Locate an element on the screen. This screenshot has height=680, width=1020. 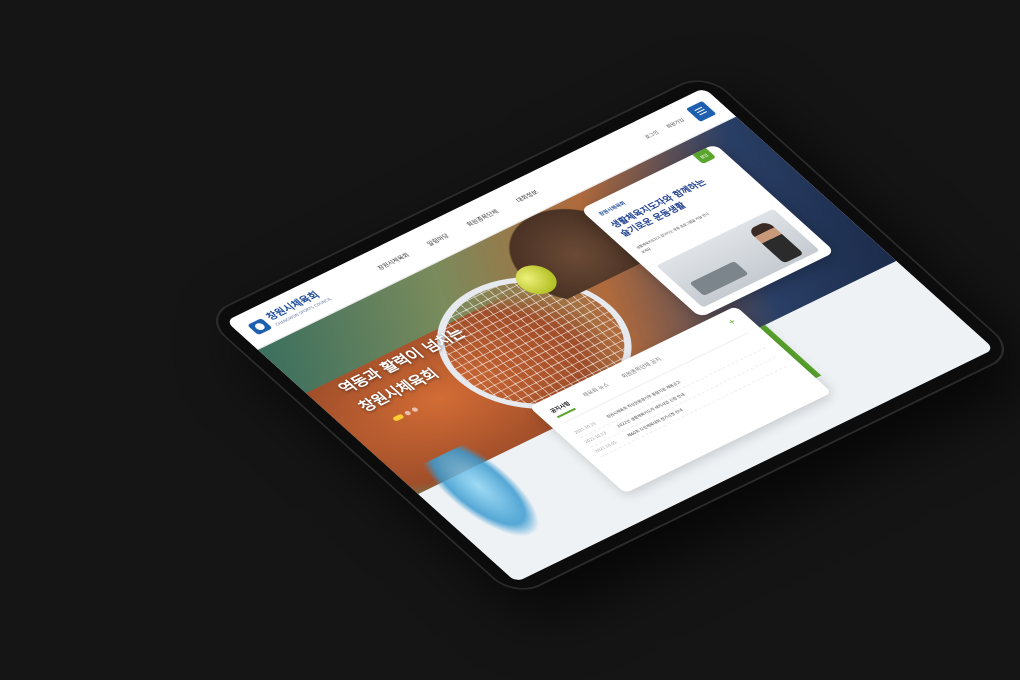
hamburger-menu-button is located at coordinates (701, 111).